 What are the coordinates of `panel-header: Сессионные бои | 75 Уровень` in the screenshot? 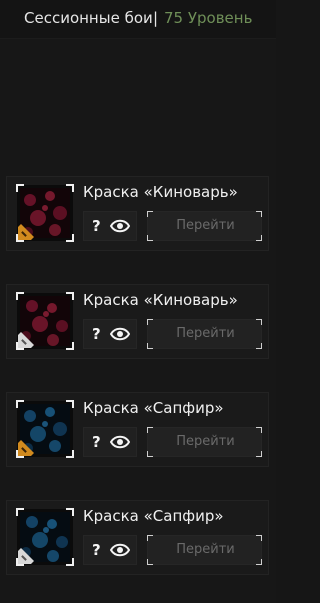 It's located at (138, 19).